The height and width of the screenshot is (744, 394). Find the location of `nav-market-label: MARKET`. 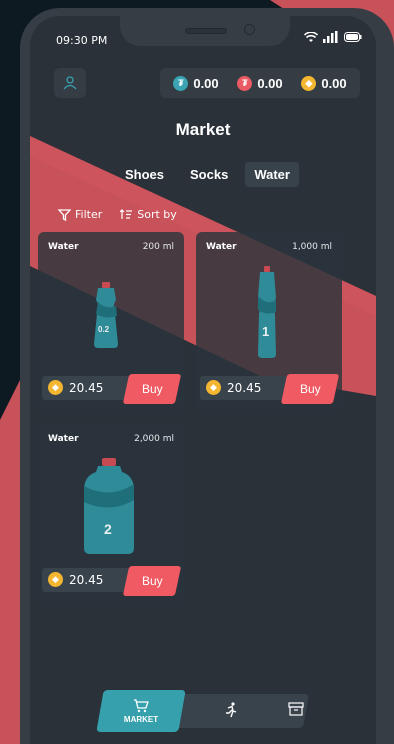

nav-market-label: MARKET is located at coordinates (141, 719).